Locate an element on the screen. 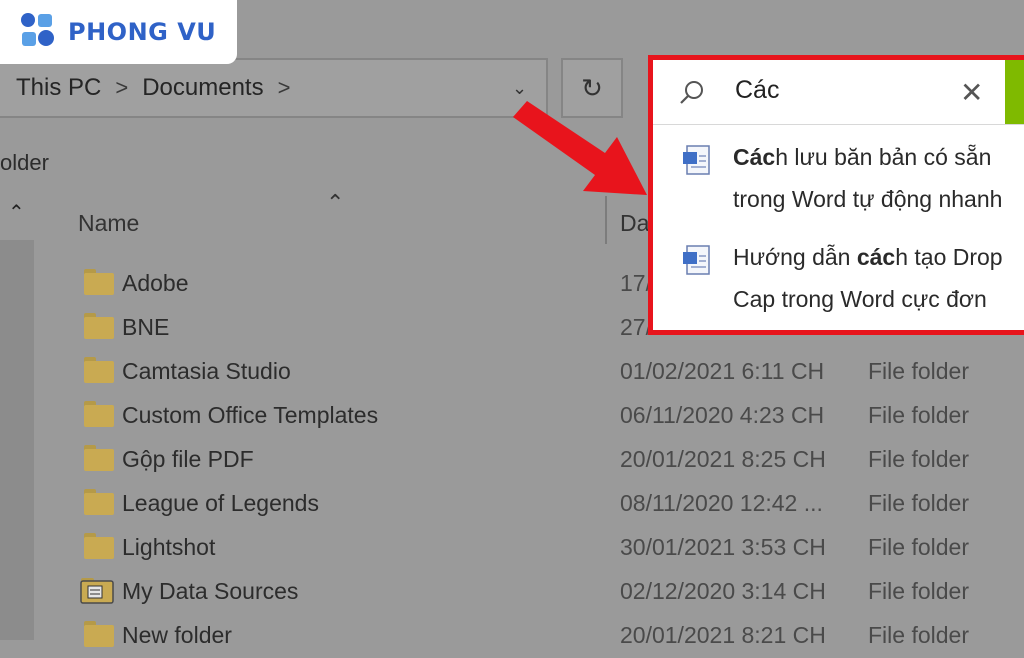  suggestion-title-line2: Cap trong Word cực đơn is located at coordinates (860, 299).